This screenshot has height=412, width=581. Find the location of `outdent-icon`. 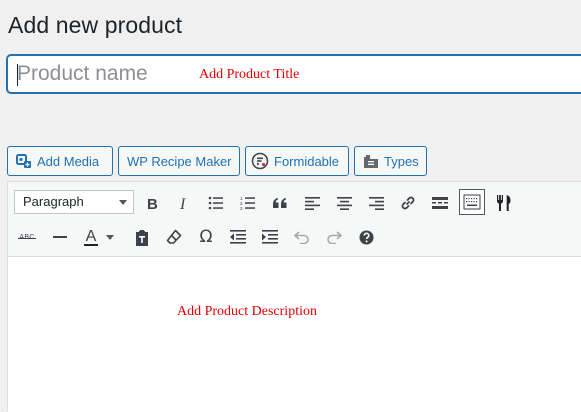

outdent-icon is located at coordinates (238, 237).